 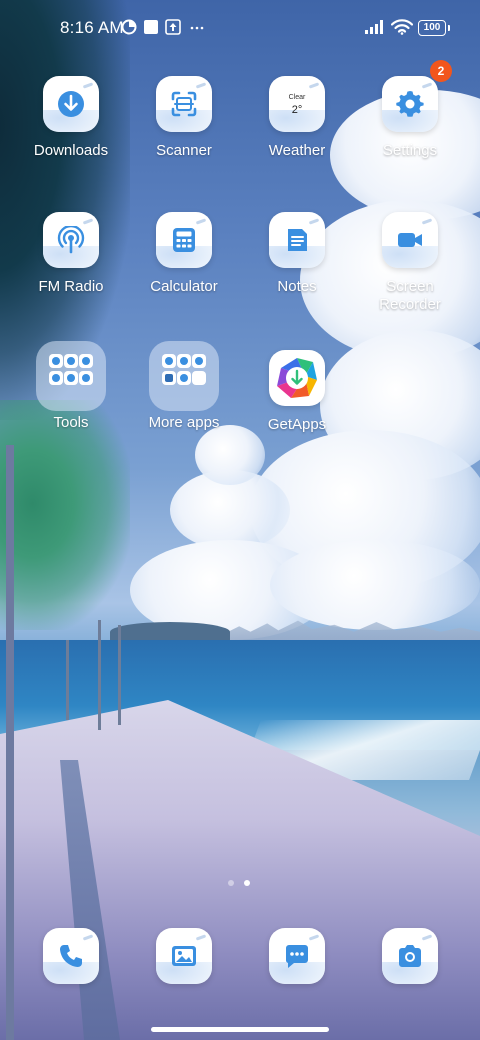 I want to click on app-label: Notes, so click(x=297, y=286).